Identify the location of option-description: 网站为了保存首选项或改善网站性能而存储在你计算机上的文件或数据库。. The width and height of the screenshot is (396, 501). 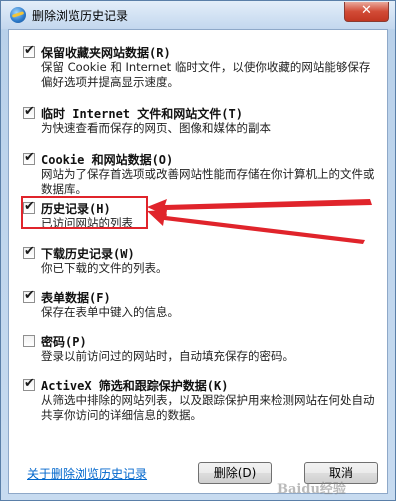
(208, 181).